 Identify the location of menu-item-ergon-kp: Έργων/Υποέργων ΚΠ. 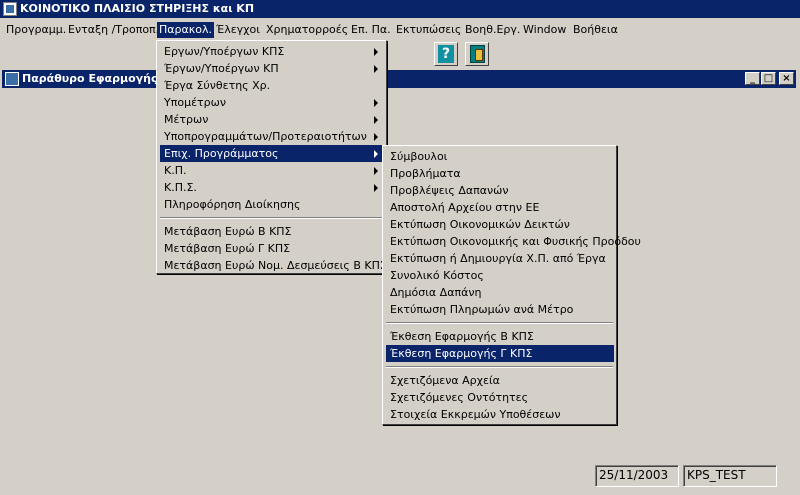
(272, 68).